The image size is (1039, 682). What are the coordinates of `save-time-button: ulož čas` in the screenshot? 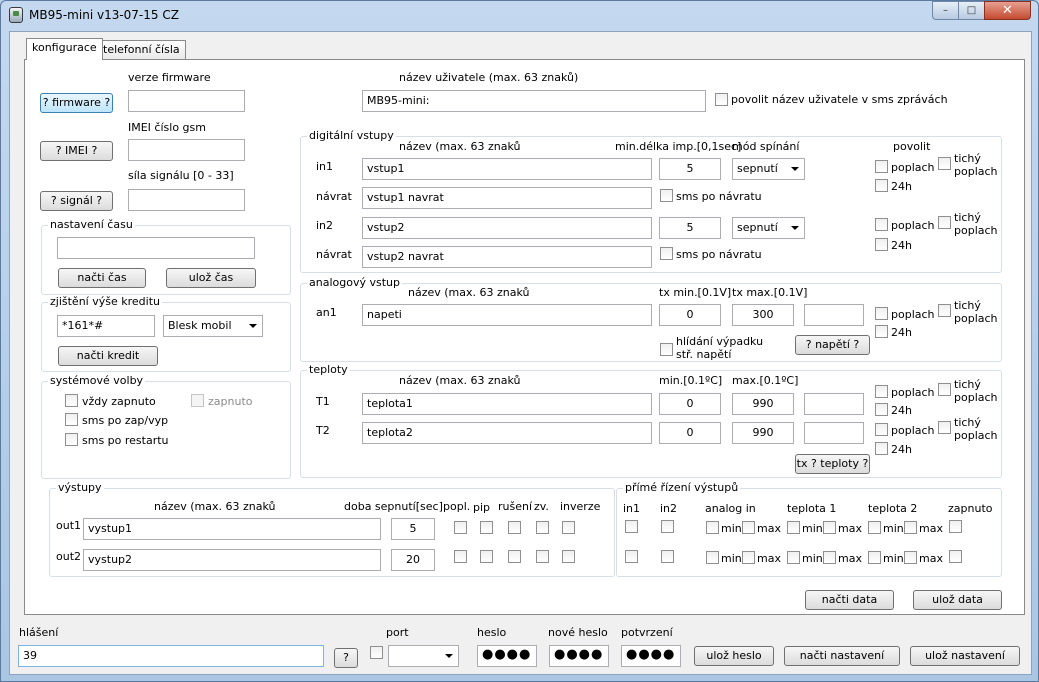 It's located at (211, 278).